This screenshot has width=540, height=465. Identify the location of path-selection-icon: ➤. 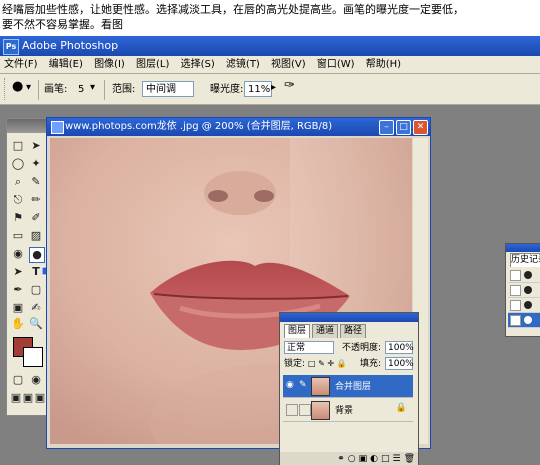
(18, 272).